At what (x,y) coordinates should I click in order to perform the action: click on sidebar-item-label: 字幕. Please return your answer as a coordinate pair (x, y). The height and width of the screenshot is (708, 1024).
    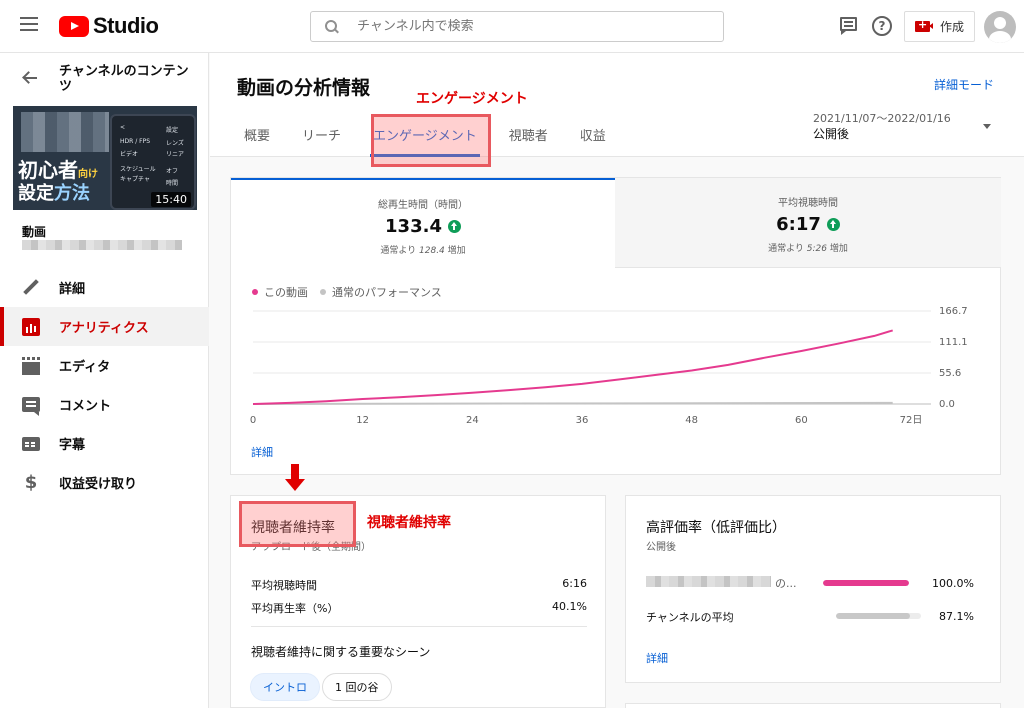
    Looking at the image, I should click on (72, 445).